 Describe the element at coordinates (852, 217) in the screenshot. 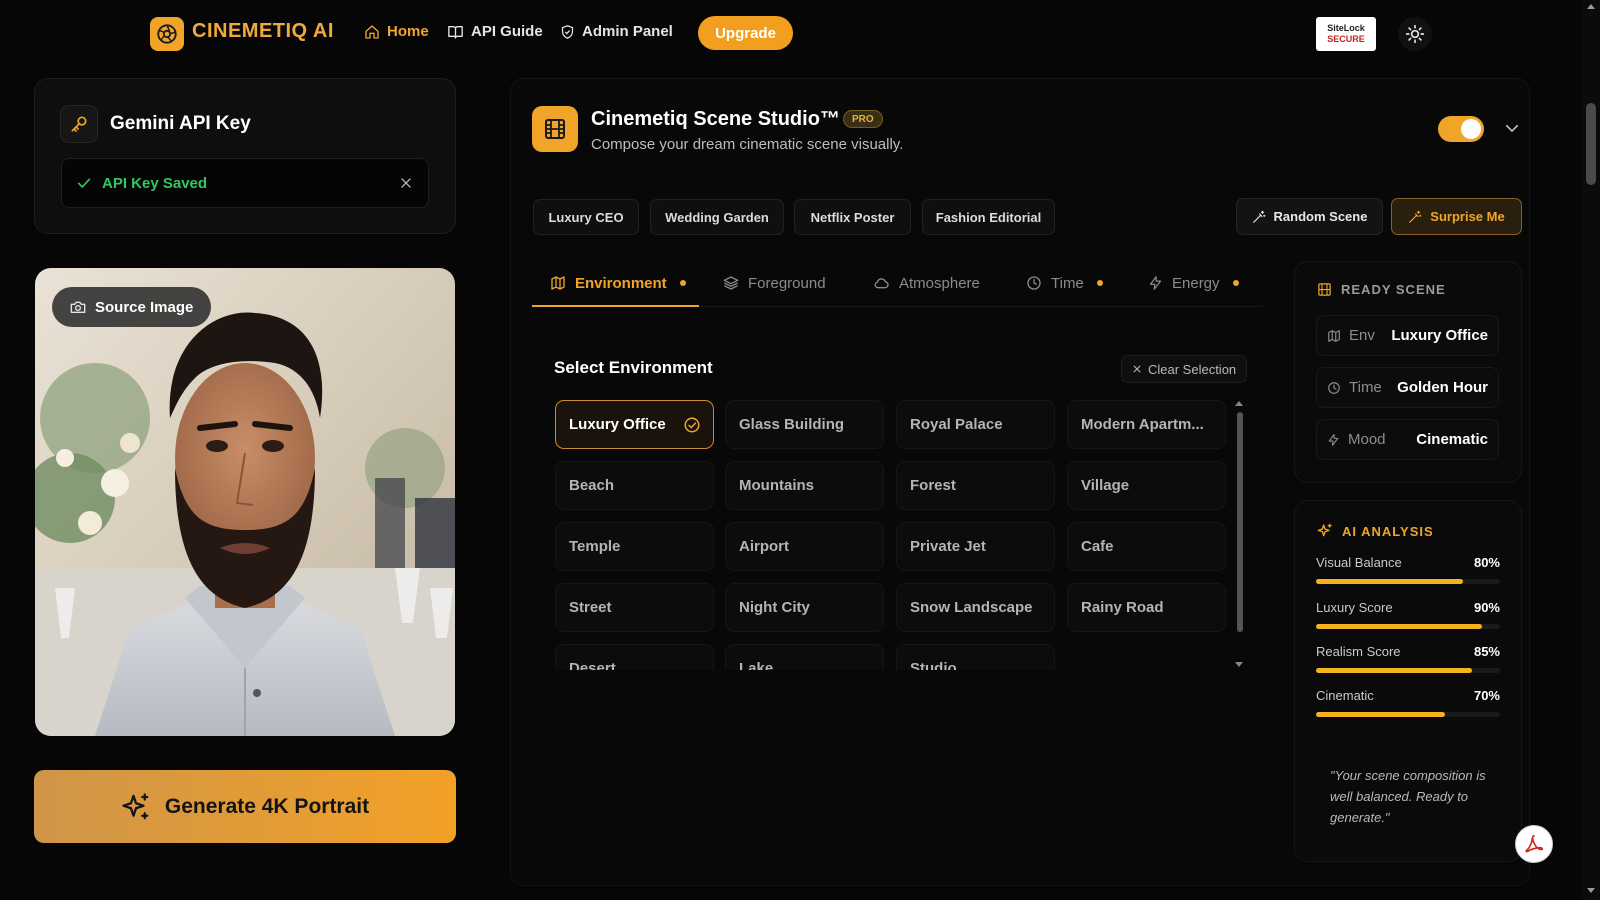

I see `preset-netflix-poster: Netflix Poster` at that location.